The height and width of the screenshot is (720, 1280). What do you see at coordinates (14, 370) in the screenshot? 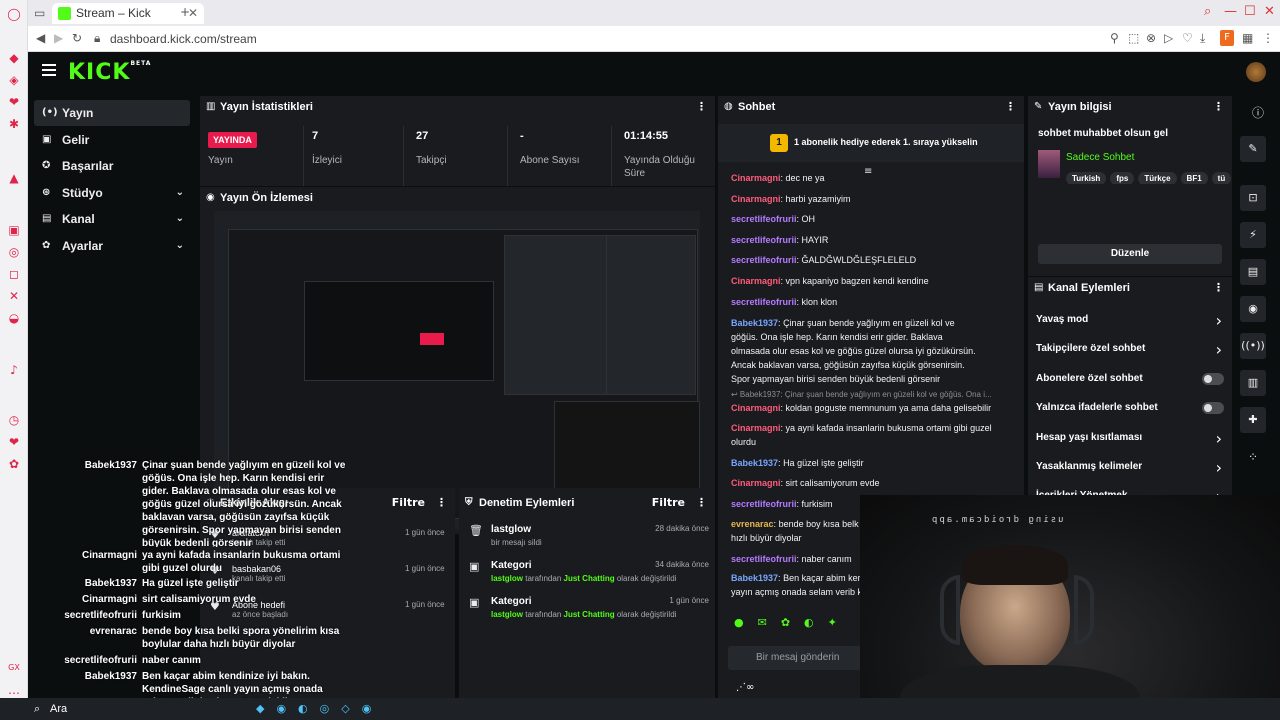
I see `app-icon: ♪` at bounding box center [14, 370].